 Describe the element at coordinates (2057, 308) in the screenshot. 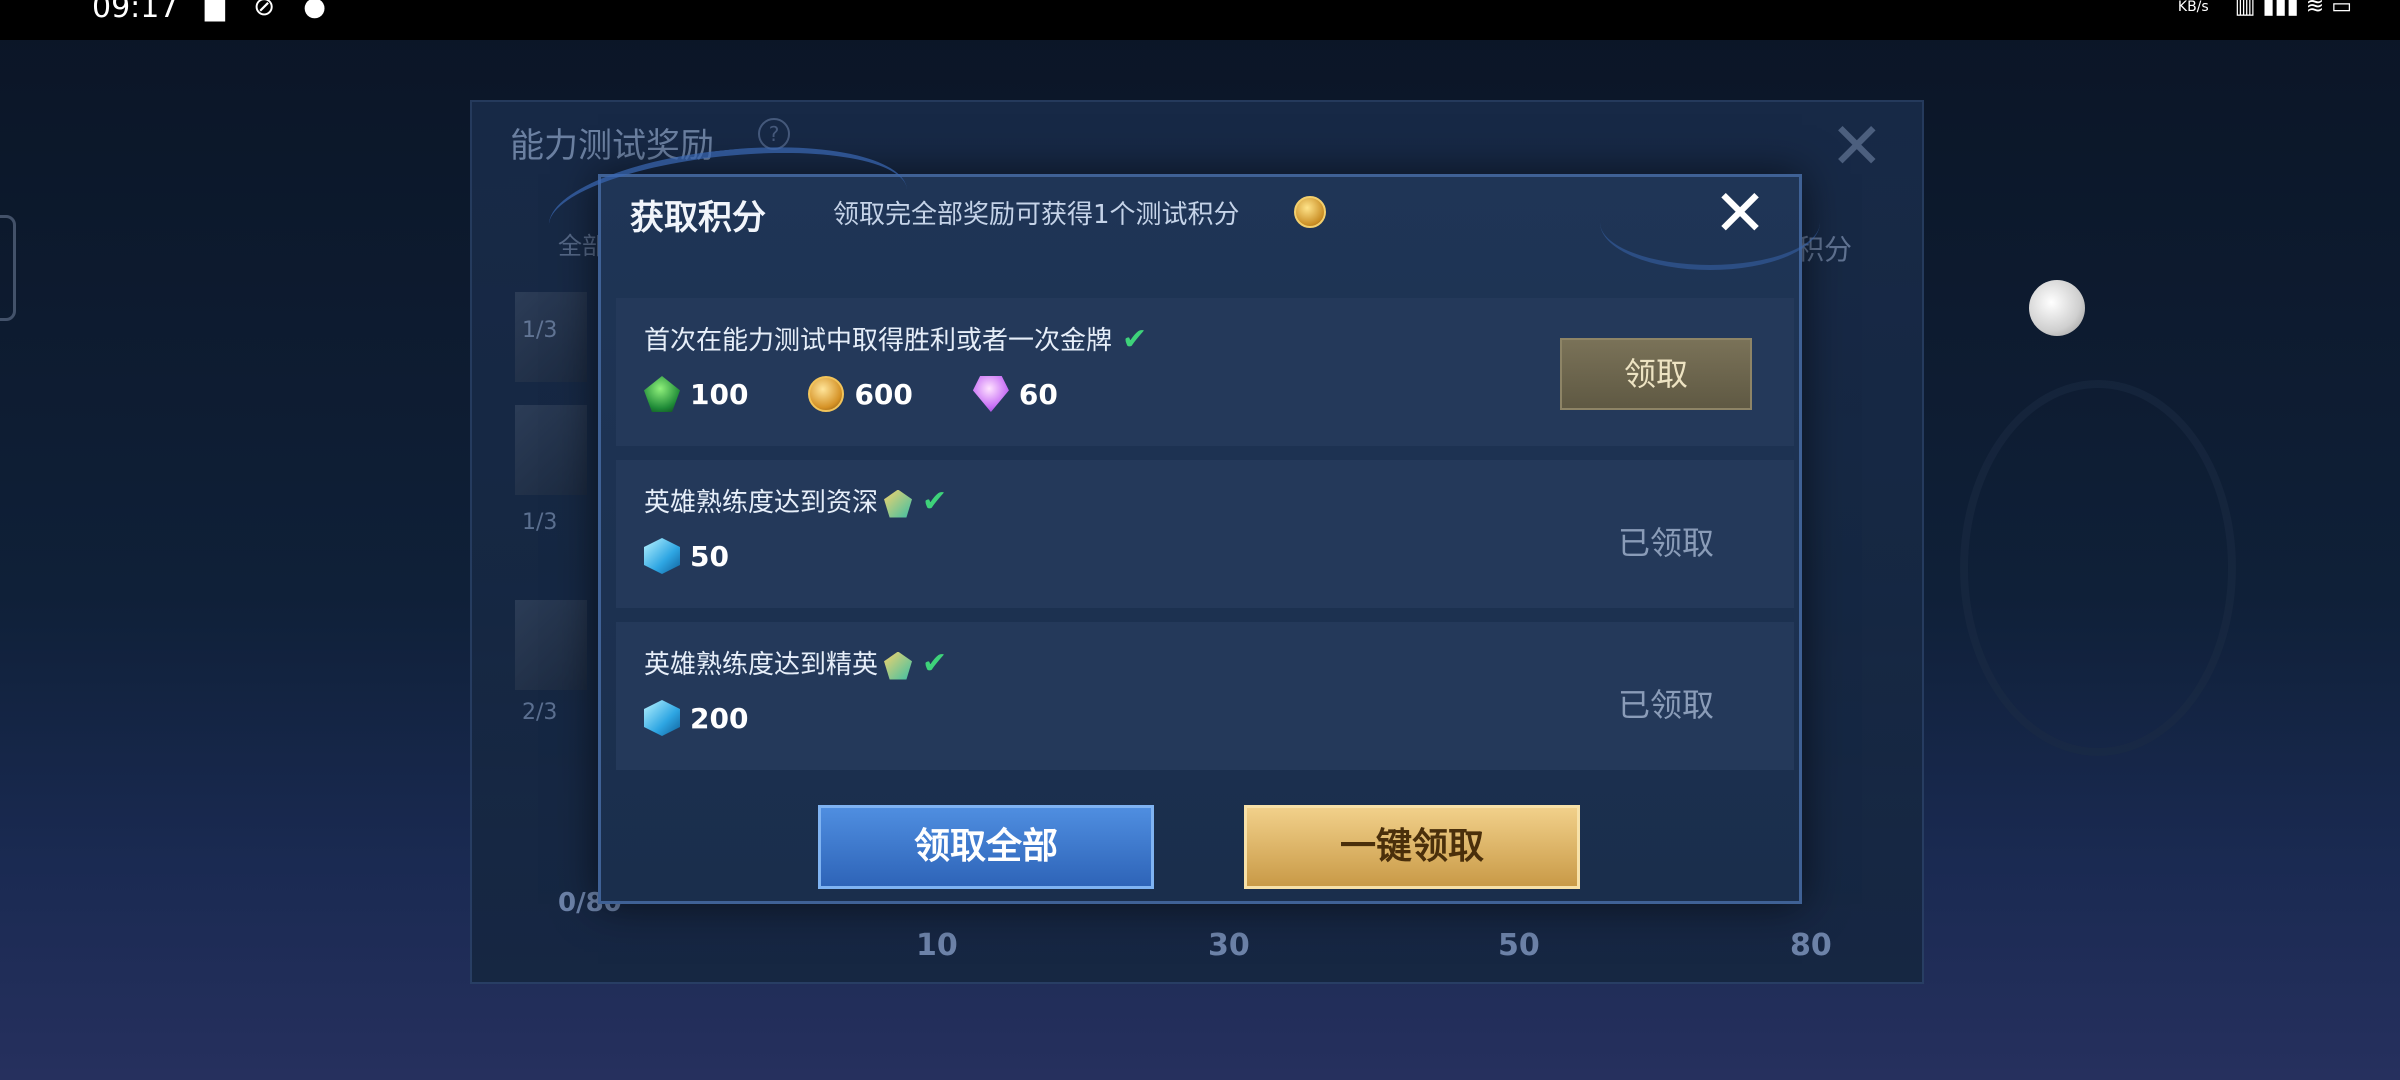

I see `floating-assist-ball` at that location.